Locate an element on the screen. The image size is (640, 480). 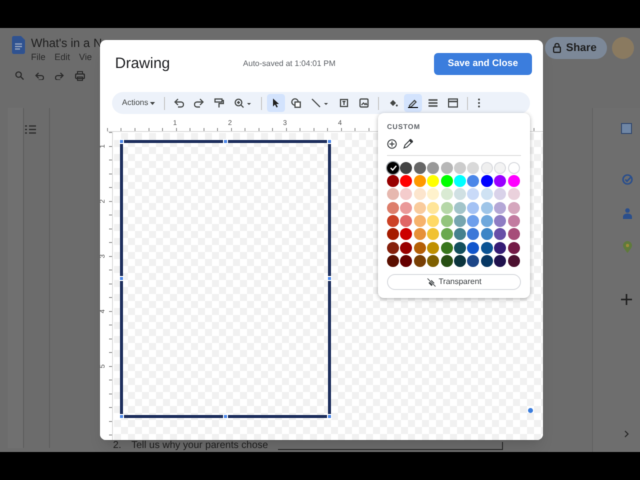
outline-icon is located at coordinates (30, 129).